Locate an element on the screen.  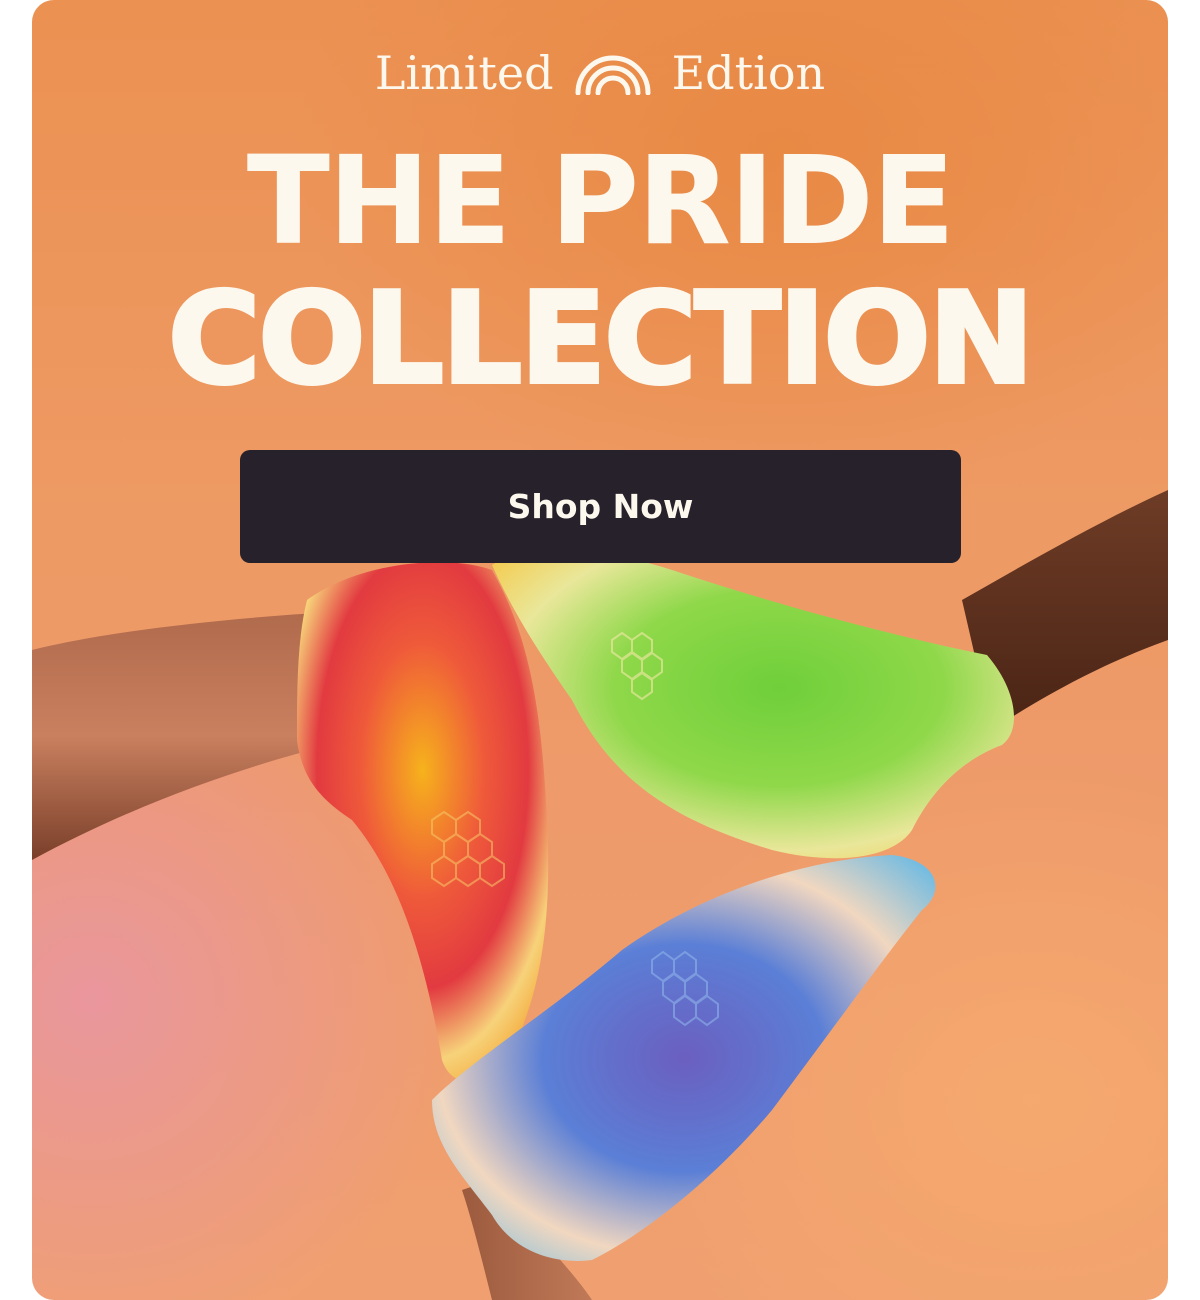
shop-now-button: Shop Now is located at coordinates (600, 506).